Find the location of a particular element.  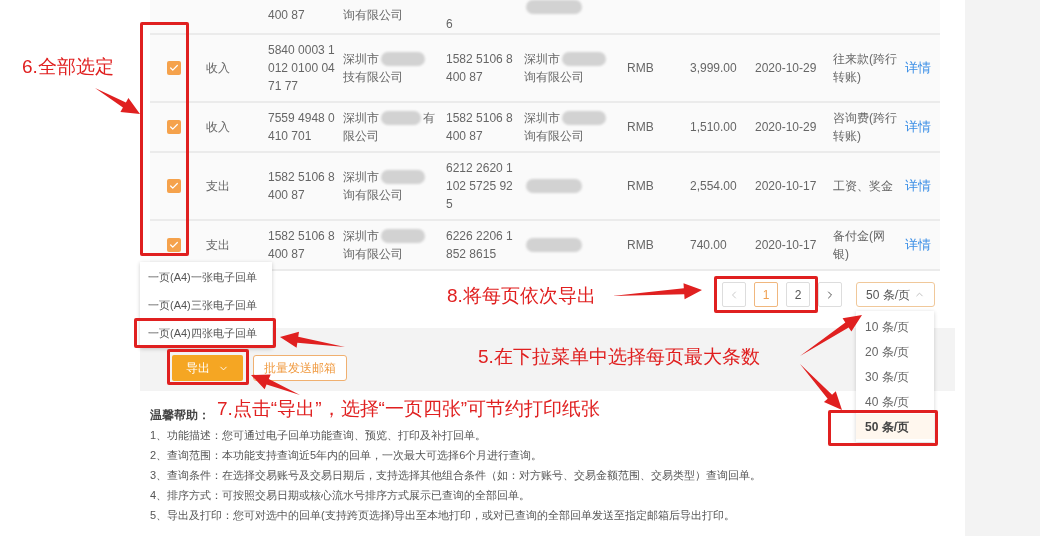

page-size-option: 10 条/页 is located at coordinates (895, 326).